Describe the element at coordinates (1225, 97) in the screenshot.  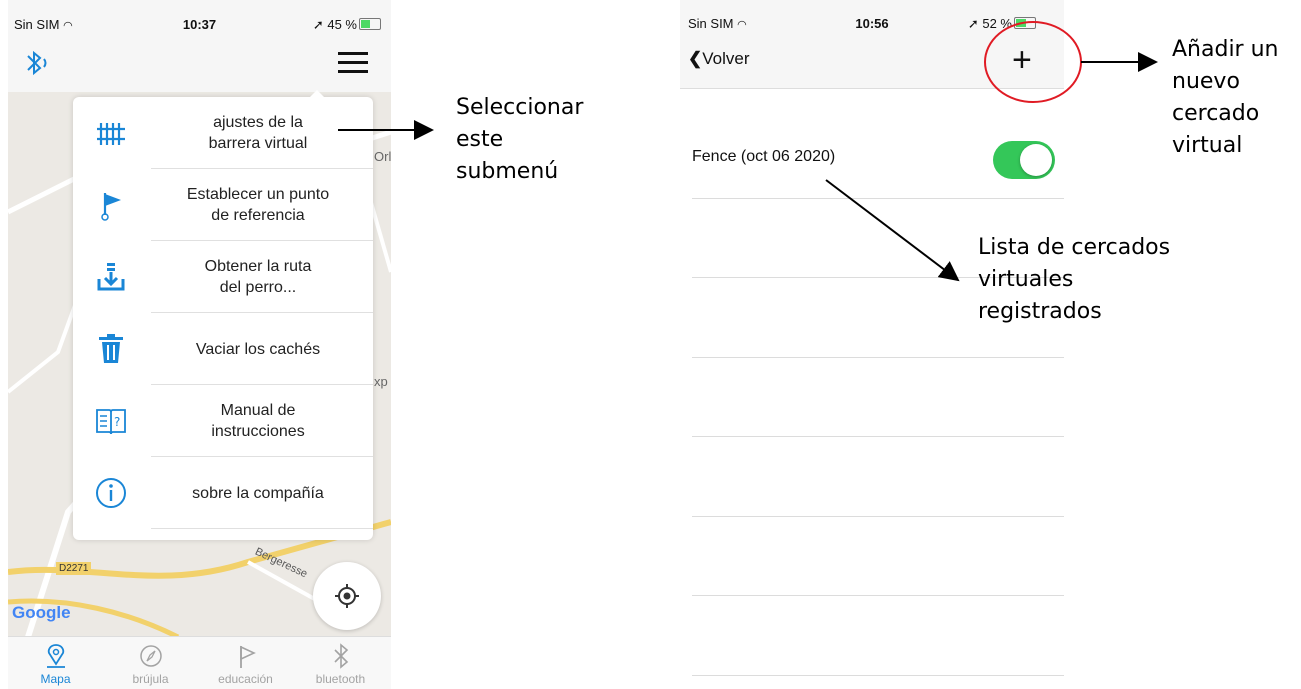
I see `annotation-add-fence: Añadir un nuevo cercado virtual` at that location.